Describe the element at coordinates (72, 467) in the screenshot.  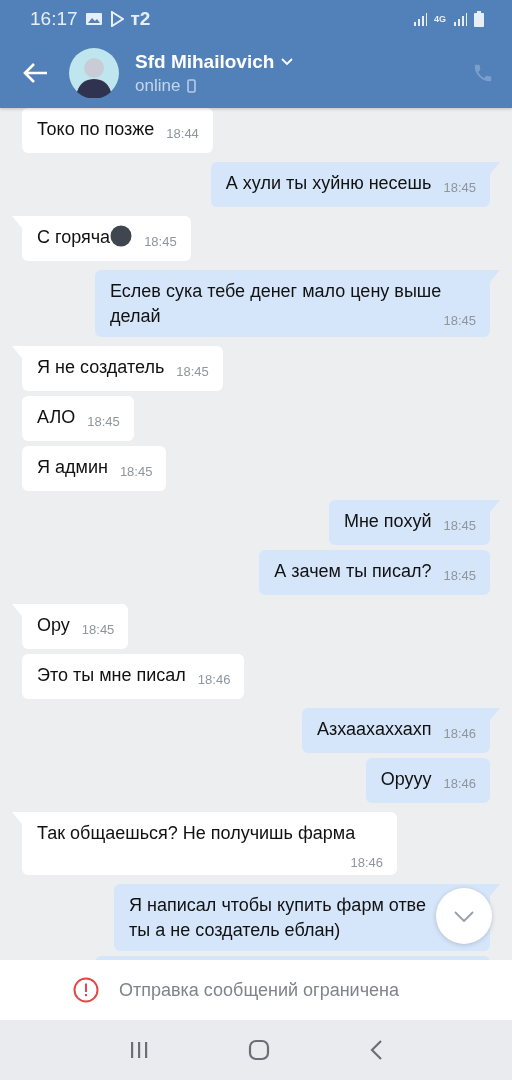
I see `message-text: Я админ` at that location.